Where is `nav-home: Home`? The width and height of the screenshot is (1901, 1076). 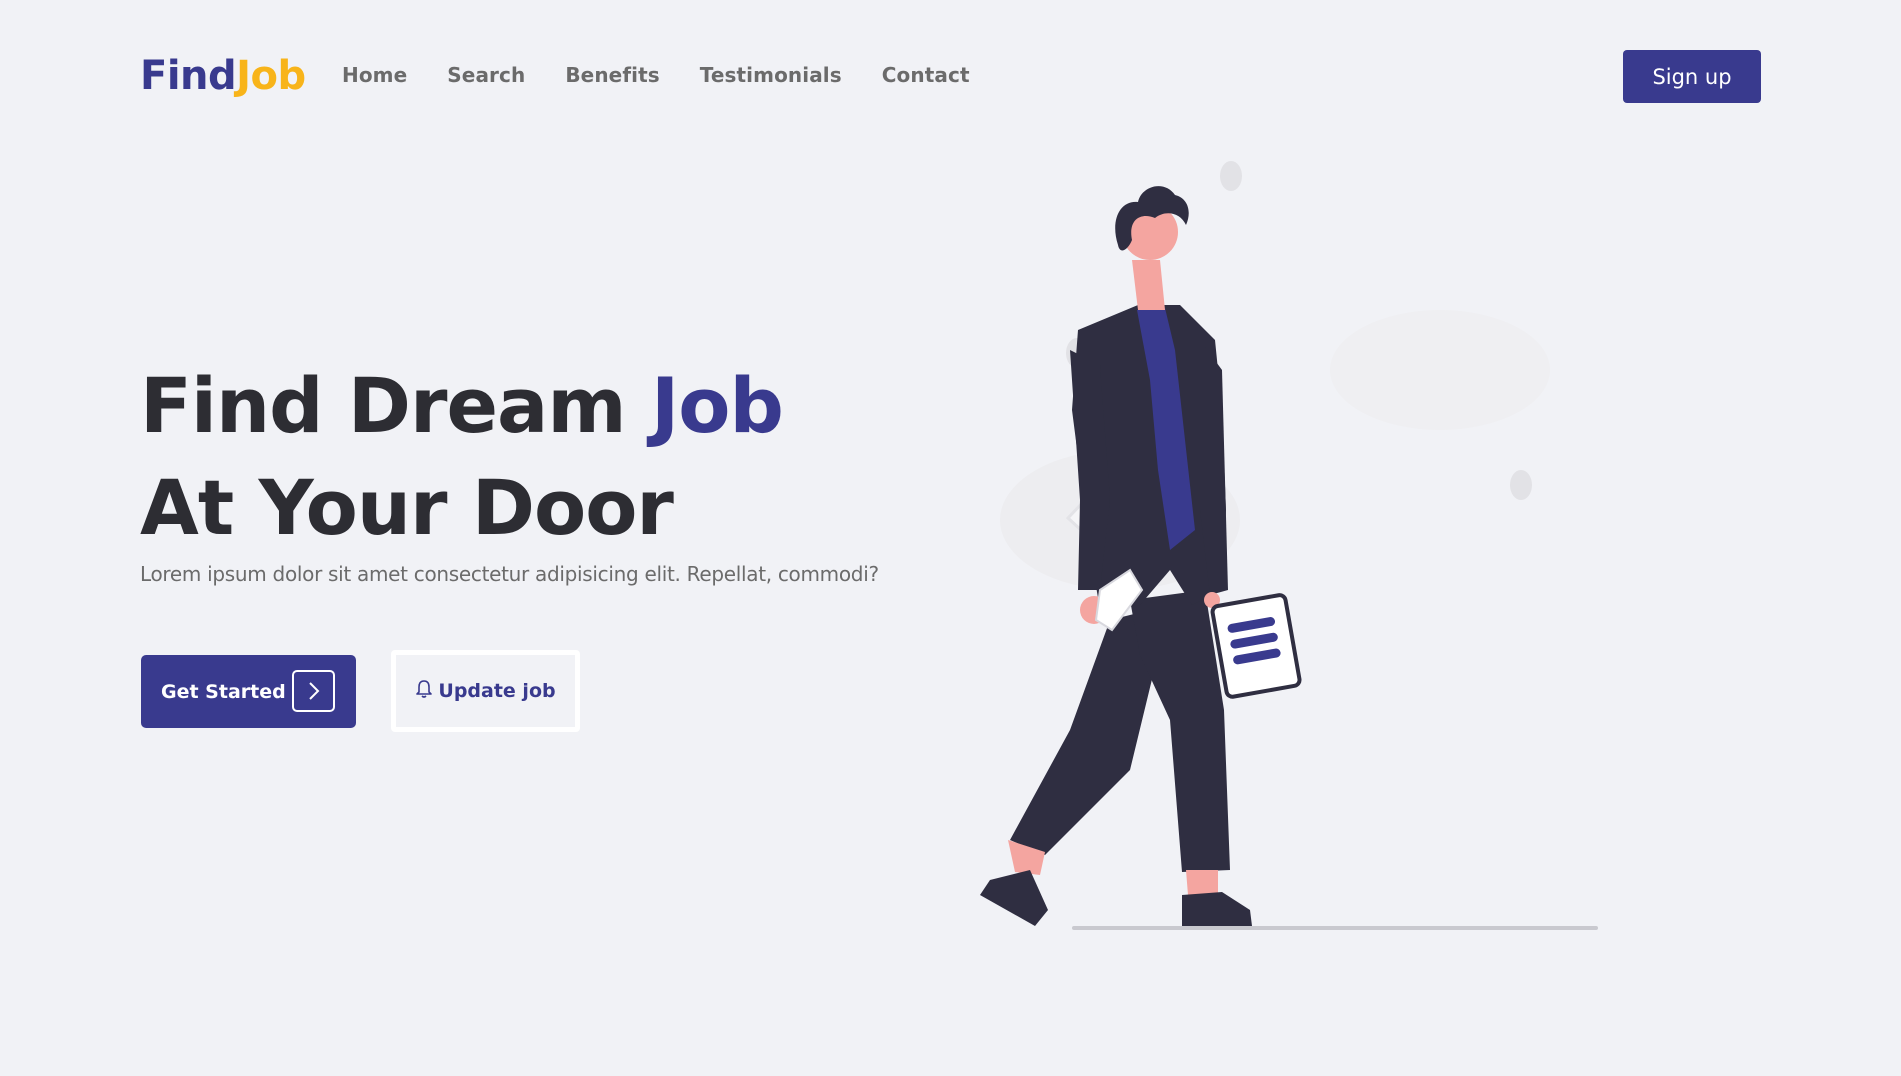 nav-home: Home is located at coordinates (374, 75).